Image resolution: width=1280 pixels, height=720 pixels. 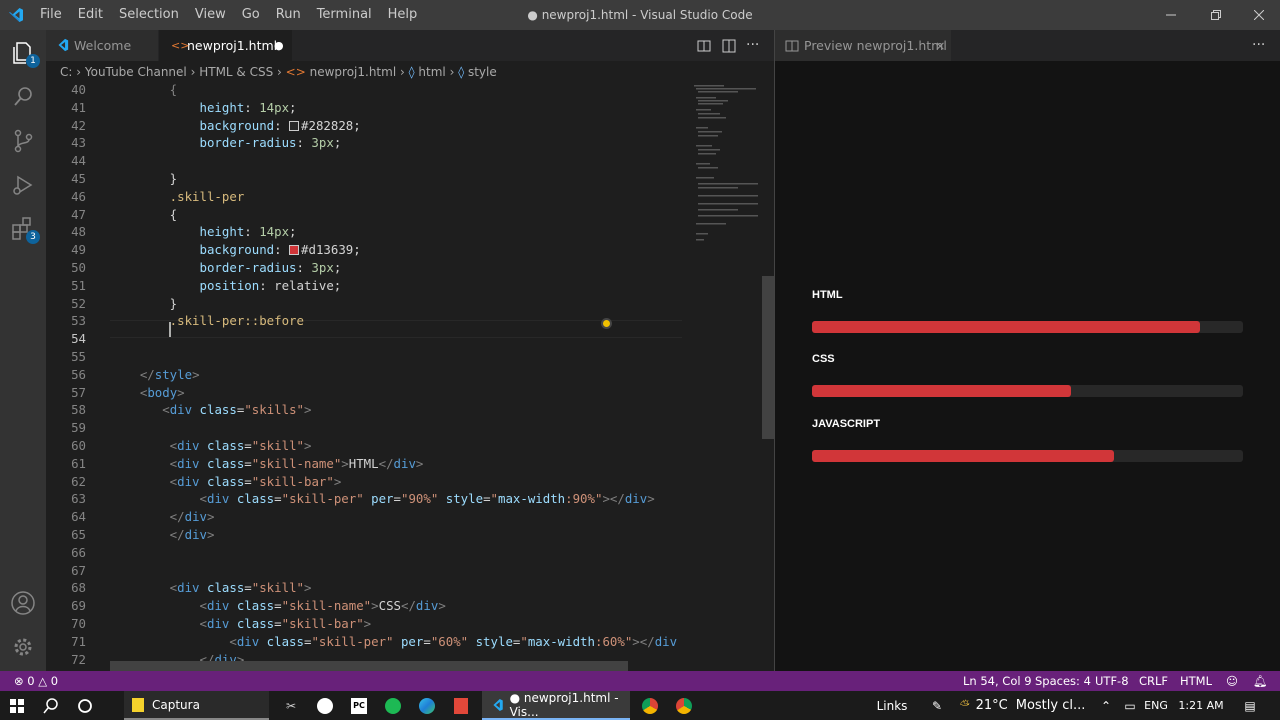 I want to click on language-indicator: ENG, so click(x=1156, y=705).